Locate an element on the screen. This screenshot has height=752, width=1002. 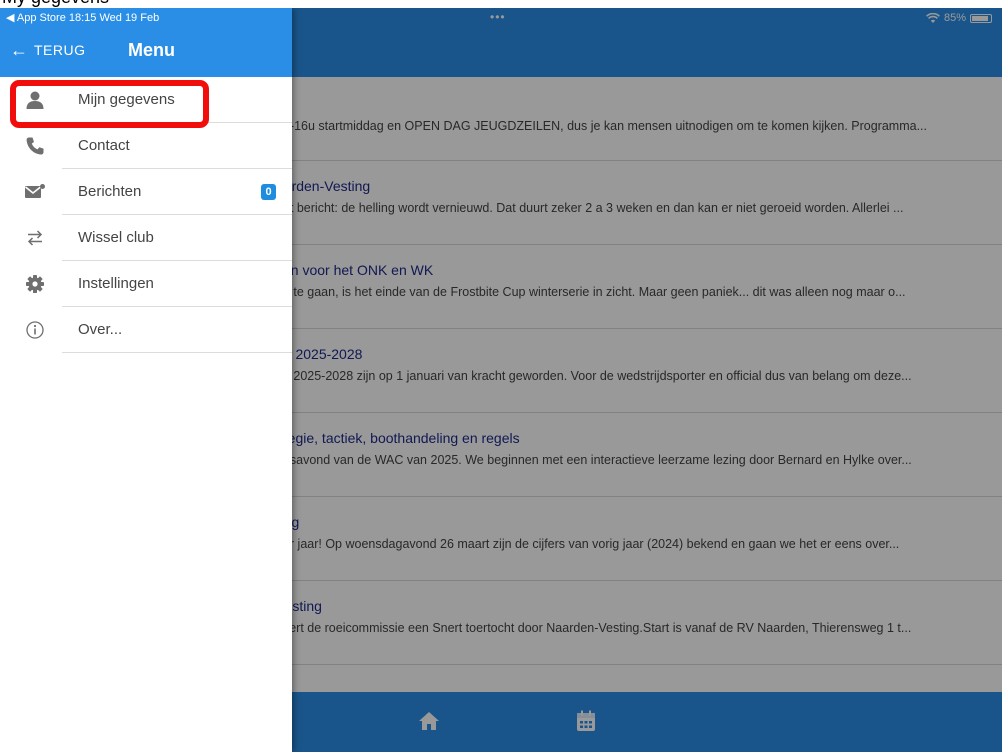
home-icon is located at coordinates (429, 721).